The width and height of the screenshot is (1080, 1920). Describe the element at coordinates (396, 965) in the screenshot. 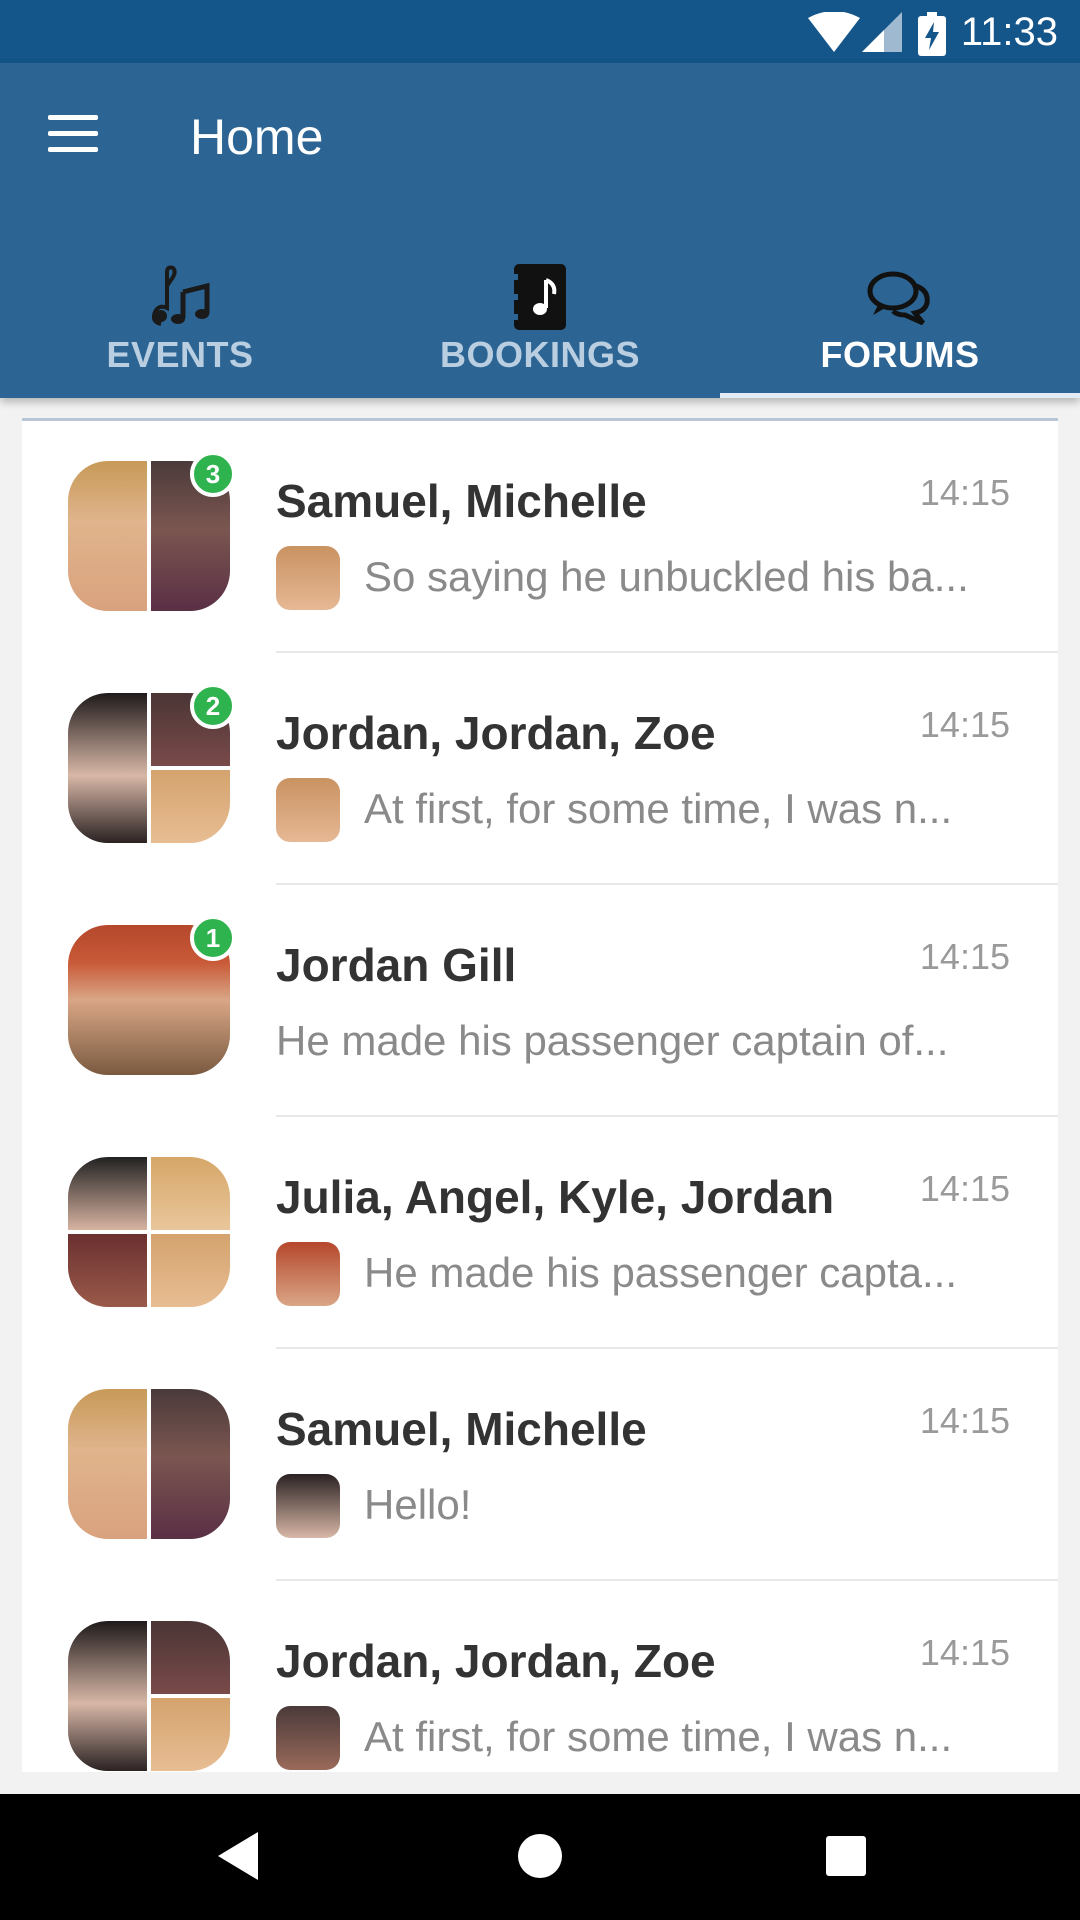

I see `conversation-name: Jordan Gill` at that location.